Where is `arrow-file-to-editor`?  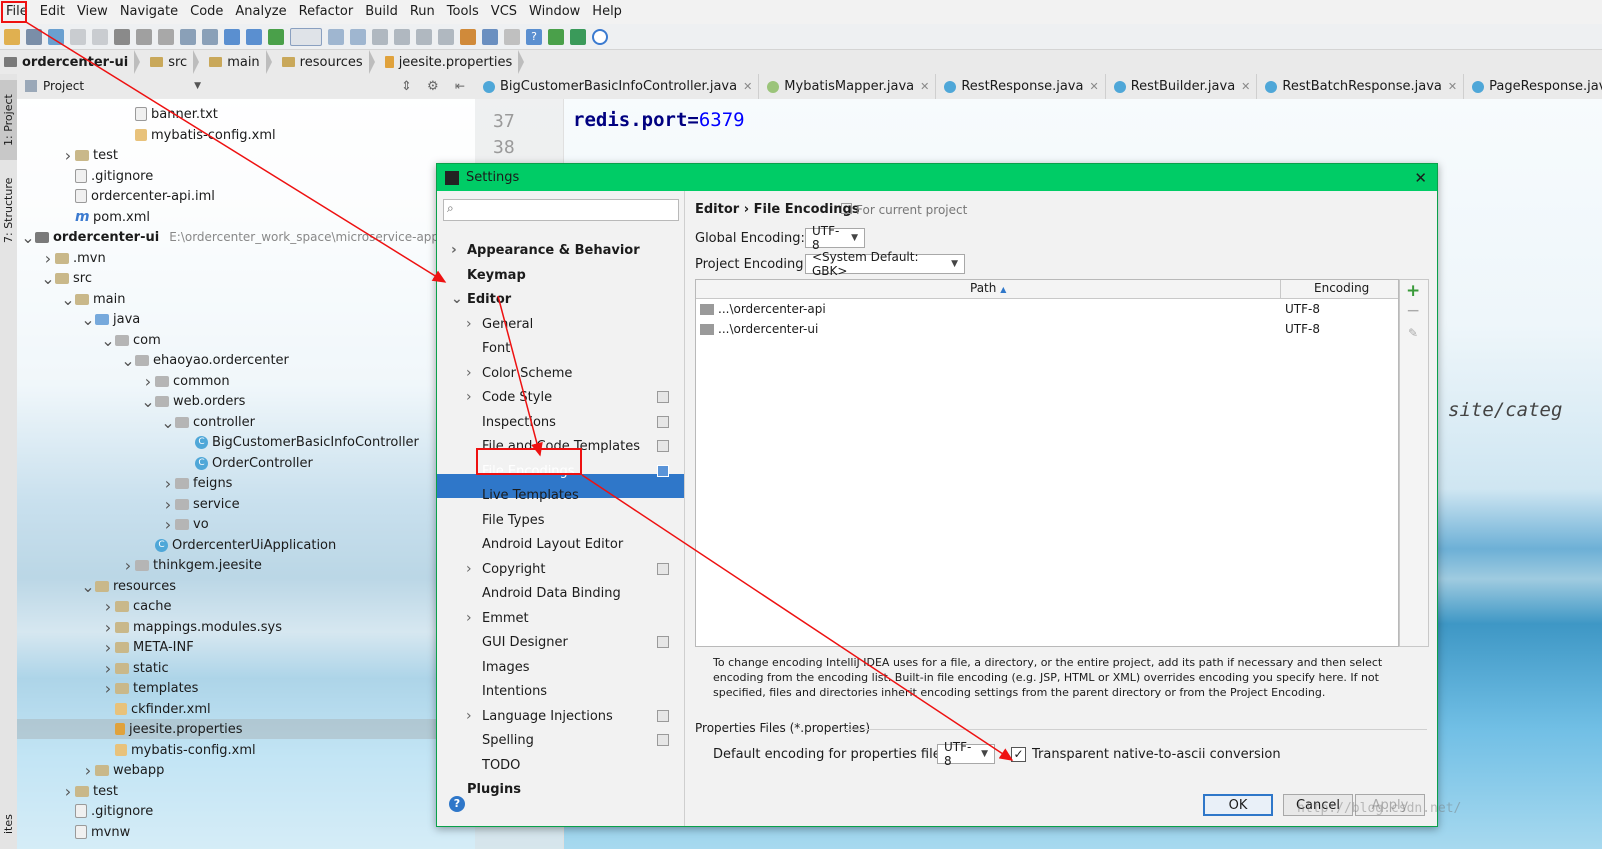 arrow-file-to-editor is located at coordinates (236, 152).